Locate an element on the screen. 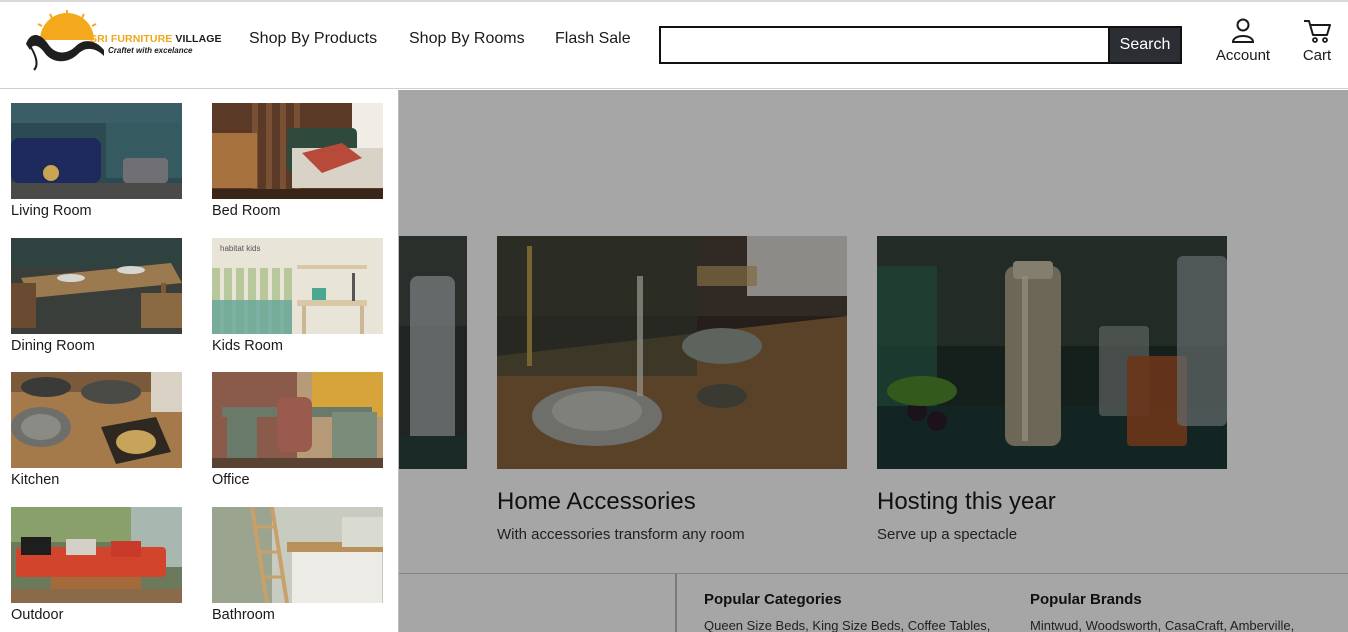 This screenshot has width=1348, height=632. account-label: Account is located at coordinates (1243, 55).